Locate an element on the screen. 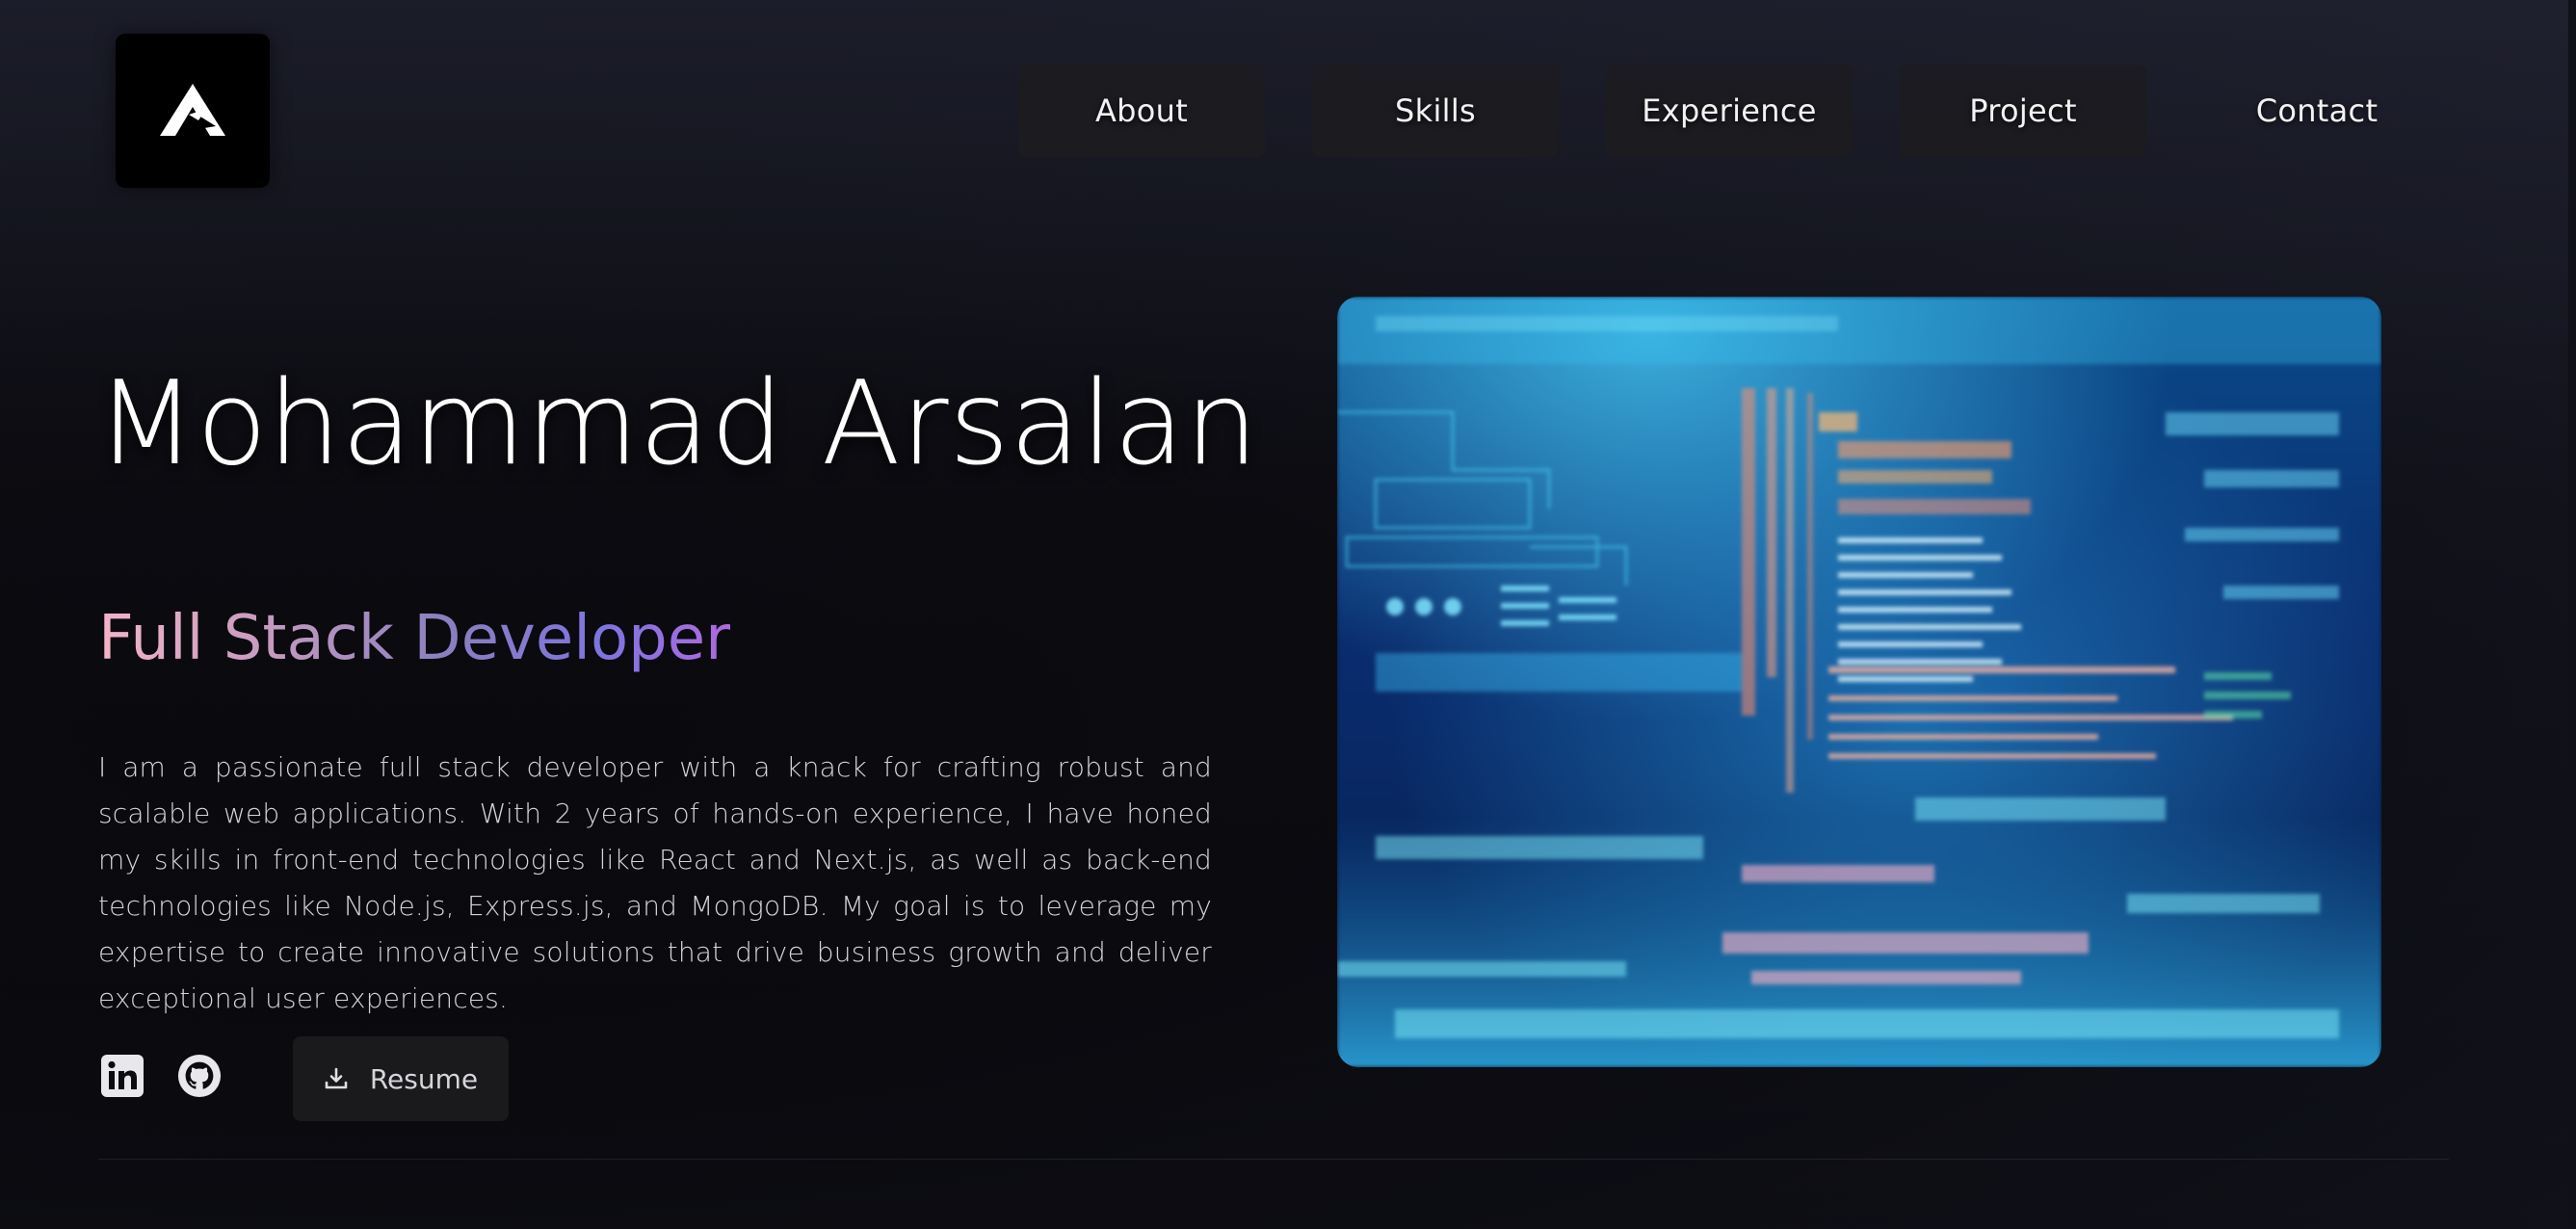 Image resolution: width=2576 pixels, height=1229 pixels. download-icon is located at coordinates (336, 1078).